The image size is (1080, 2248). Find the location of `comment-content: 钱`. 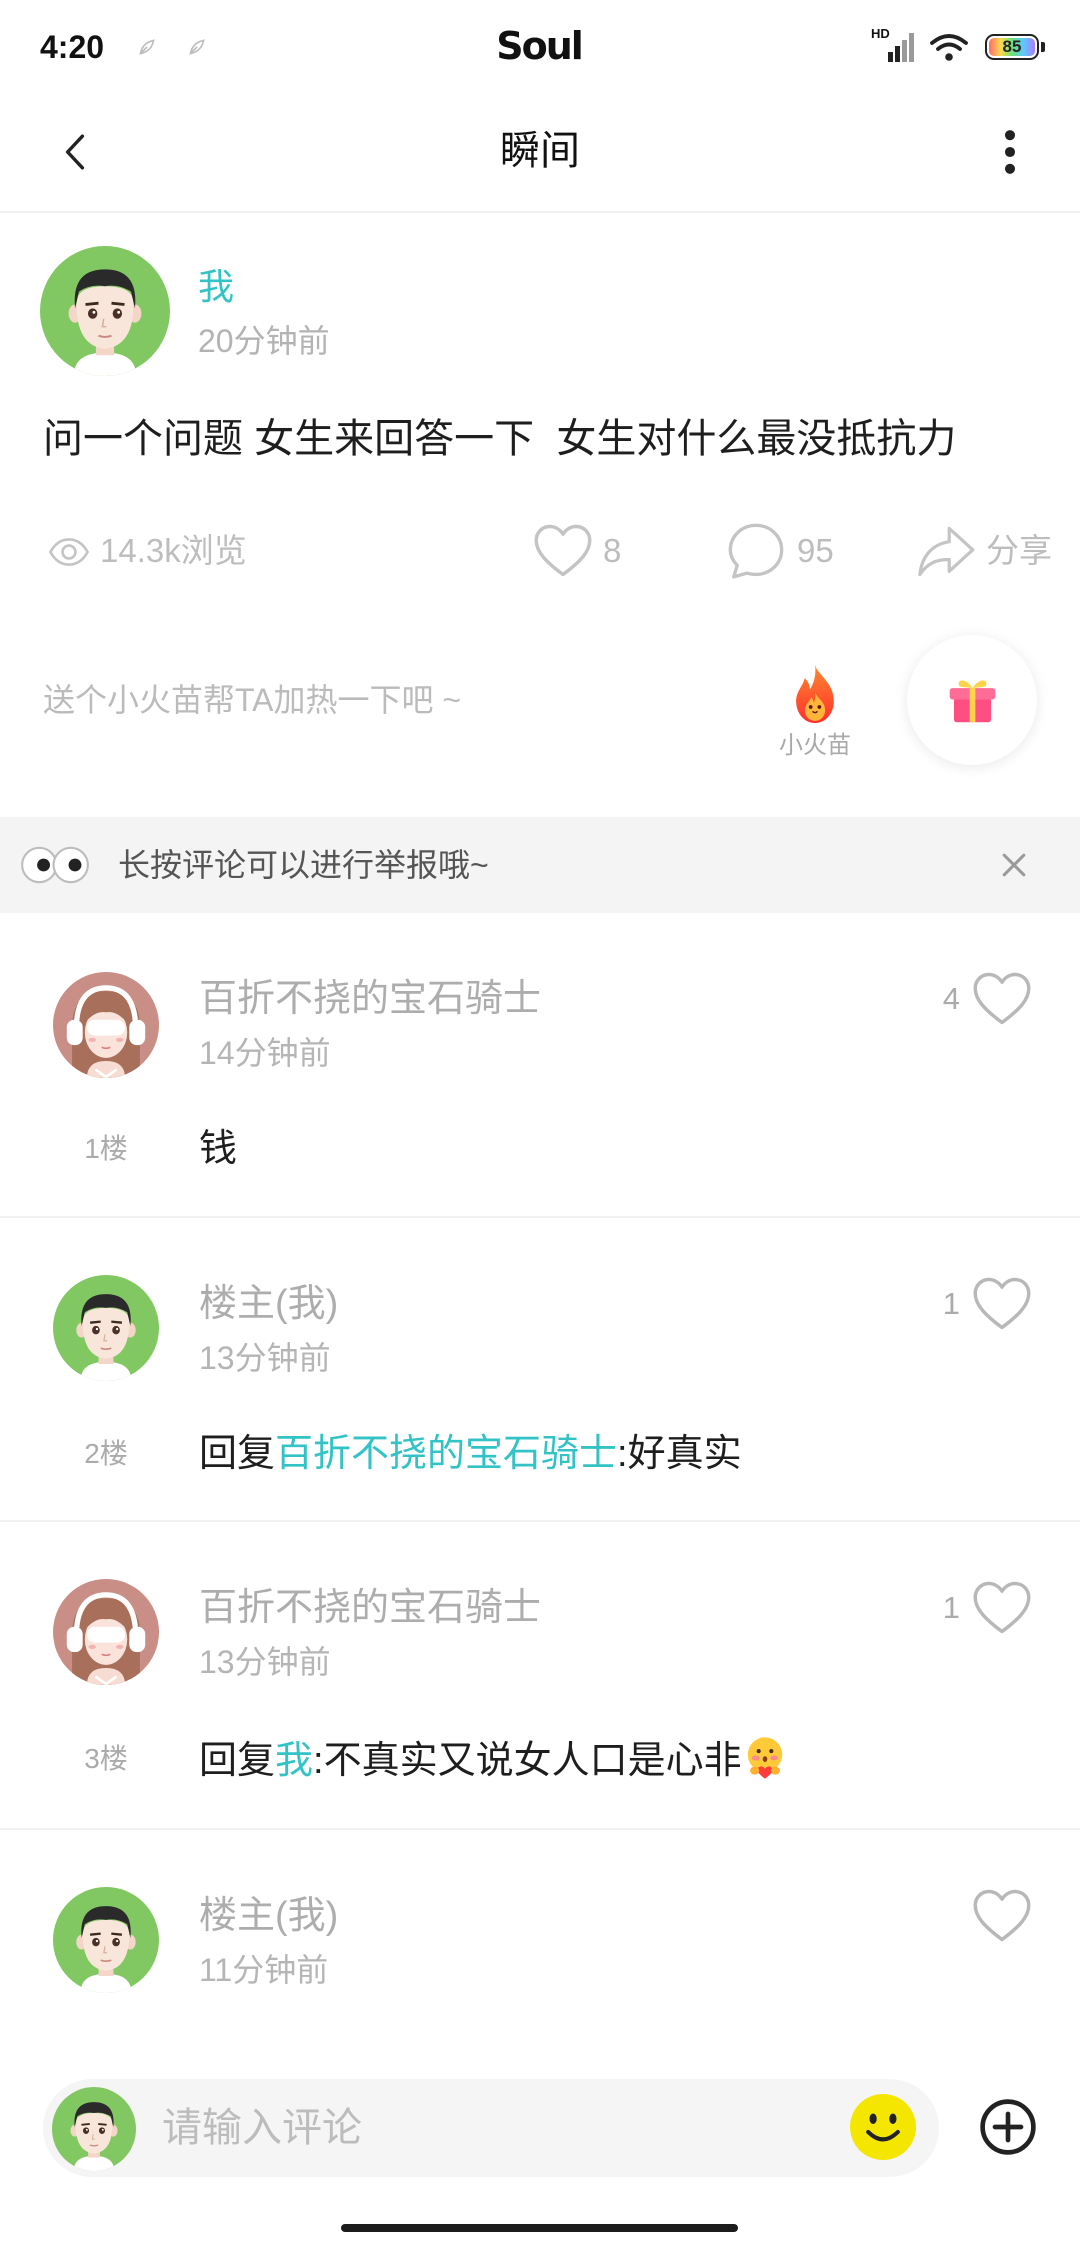

comment-content: 钱 is located at coordinates (218, 1149).